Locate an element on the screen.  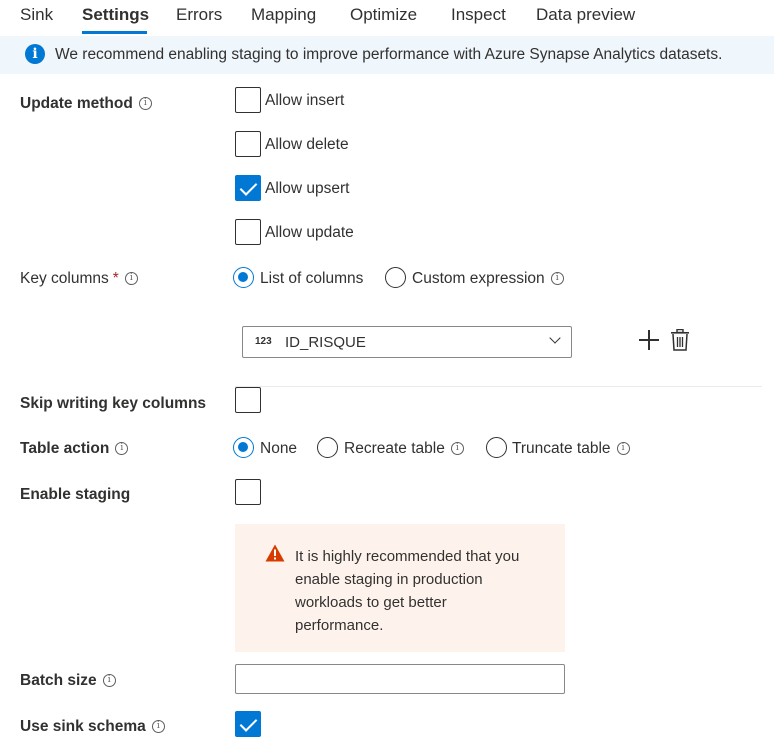
enable-staging-checkbox is located at coordinates (248, 492).